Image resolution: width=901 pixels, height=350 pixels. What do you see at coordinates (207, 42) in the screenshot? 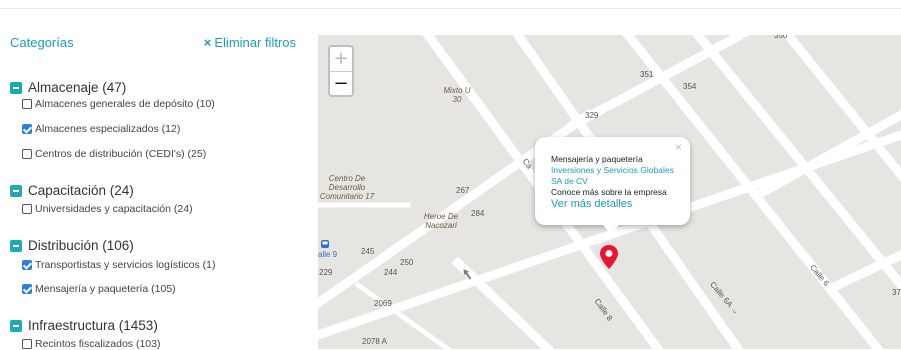
I see `close-icon: ×` at bounding box center [207, 42].